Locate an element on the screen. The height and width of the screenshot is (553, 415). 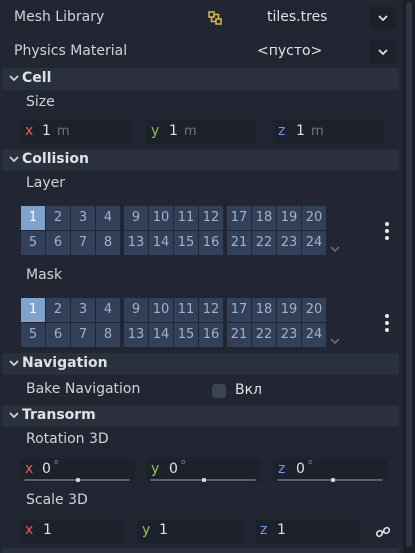
mesh-library-picker: tiles.tres is located at coordinates (284, 18).